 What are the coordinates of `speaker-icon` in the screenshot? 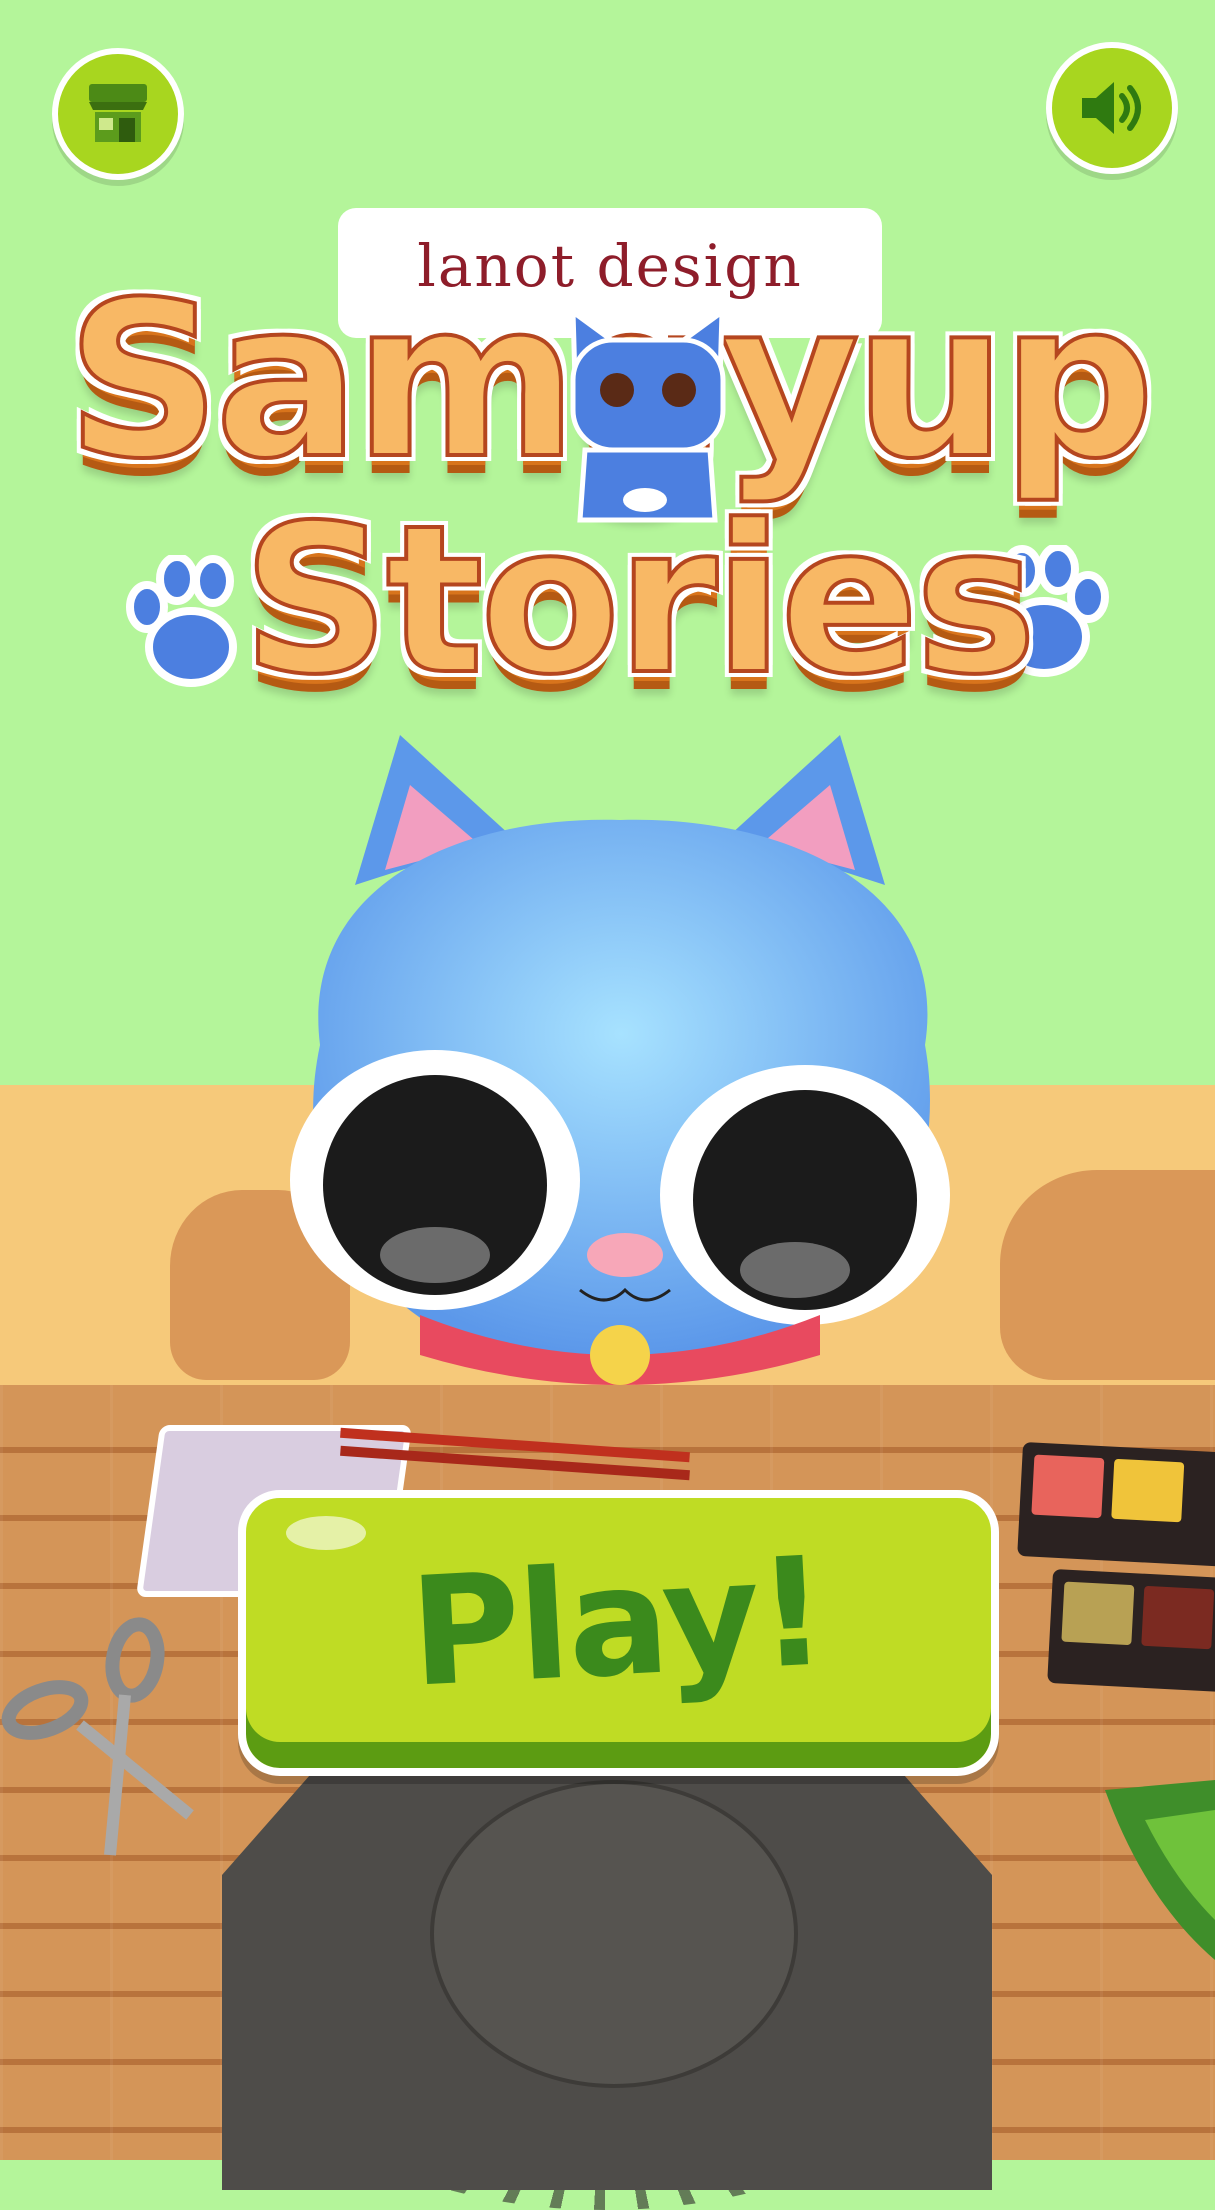 It's located at (1111, 108).